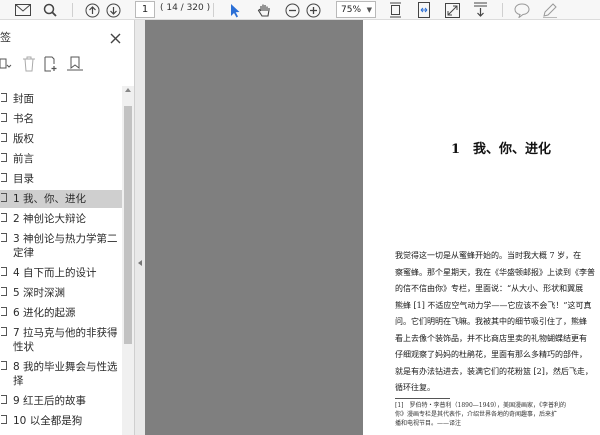 The width and height of the screenshot is (600, 435). I want to click on fit-page-icon, so click(395, 10).